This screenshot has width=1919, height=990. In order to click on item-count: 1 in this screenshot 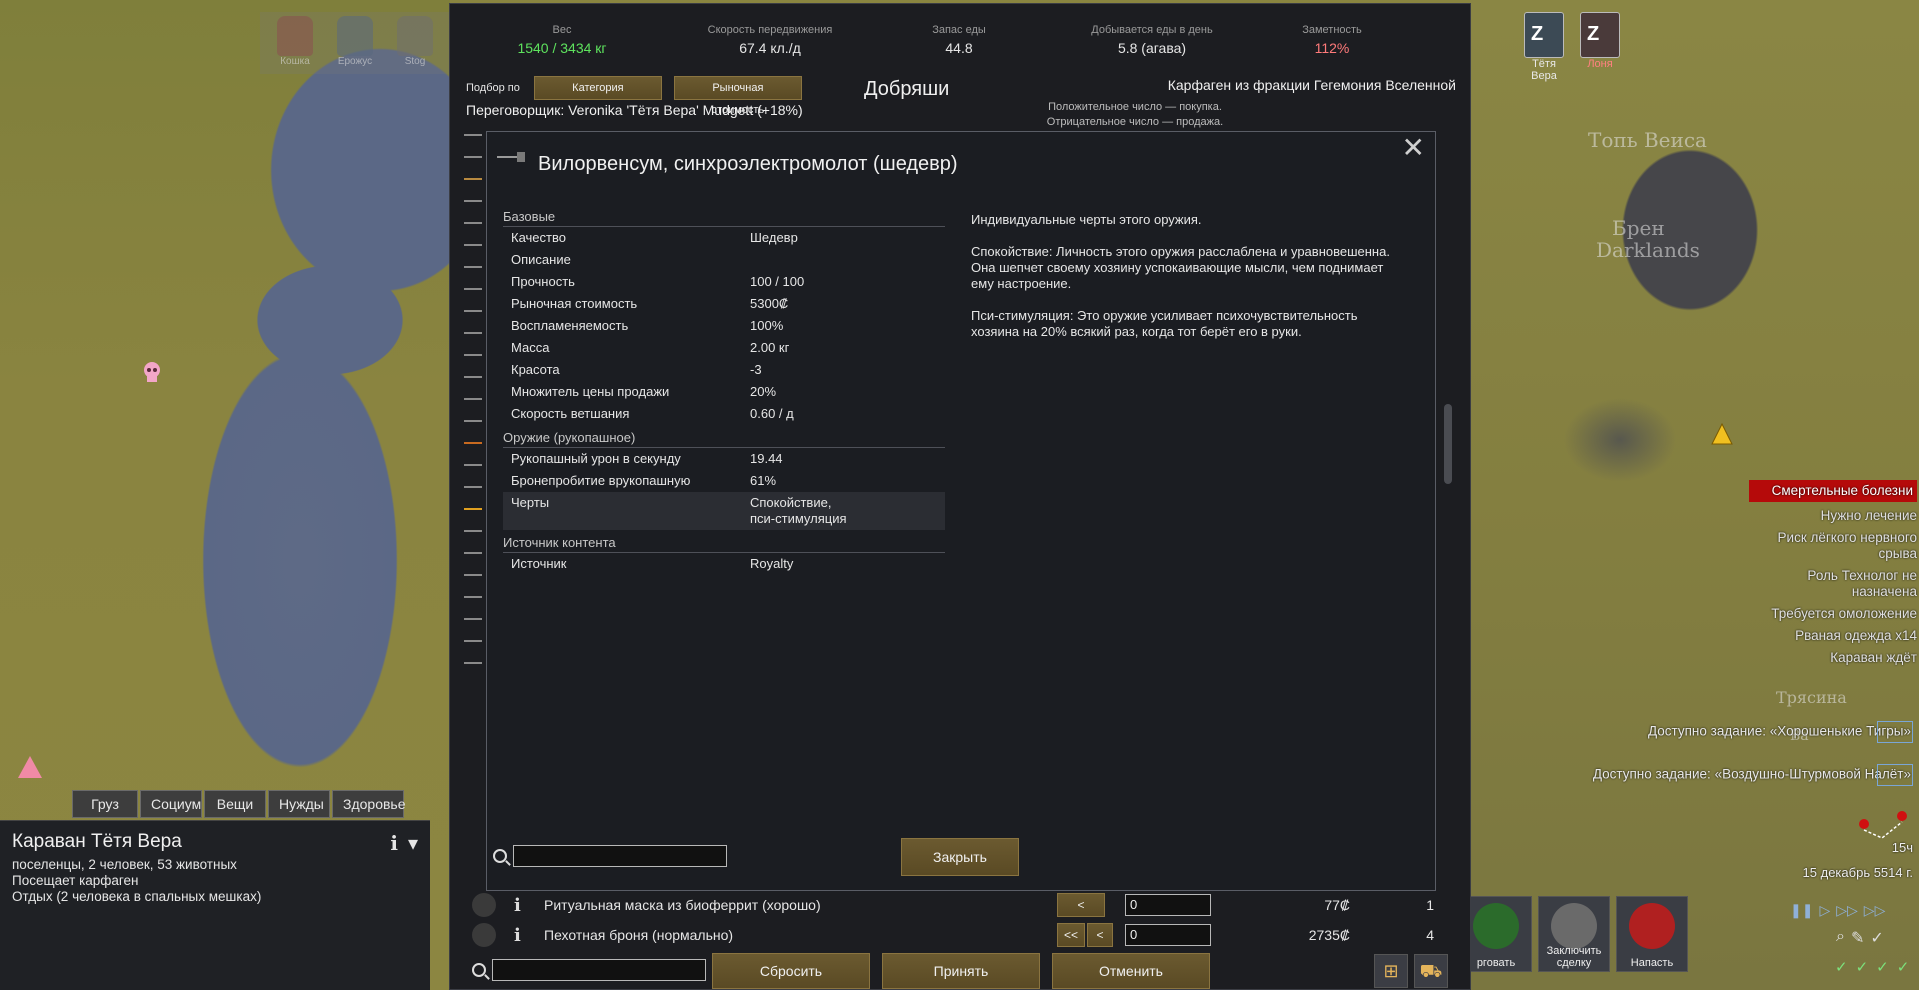, I will do `click(1430, 905)`.